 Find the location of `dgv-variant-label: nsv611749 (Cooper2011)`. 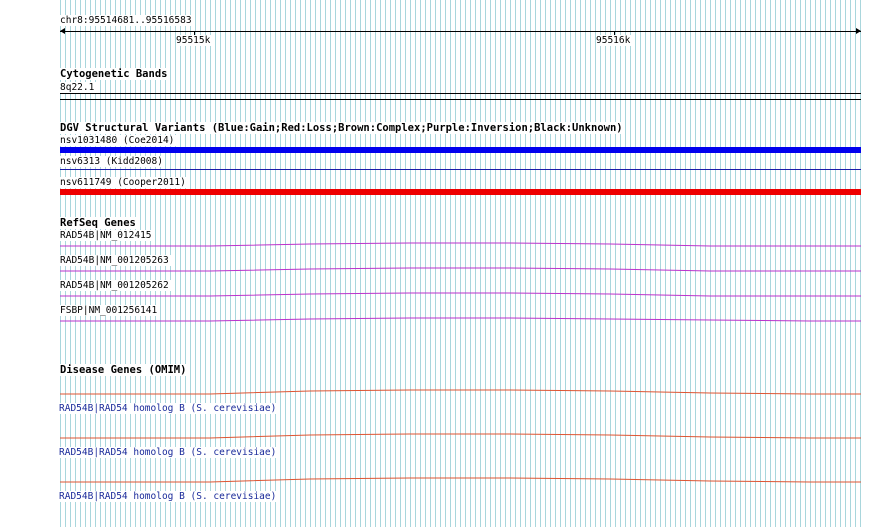

dgv-variant-label: nsv611749 (Cooper2011) is located at coordinates (124, 182).